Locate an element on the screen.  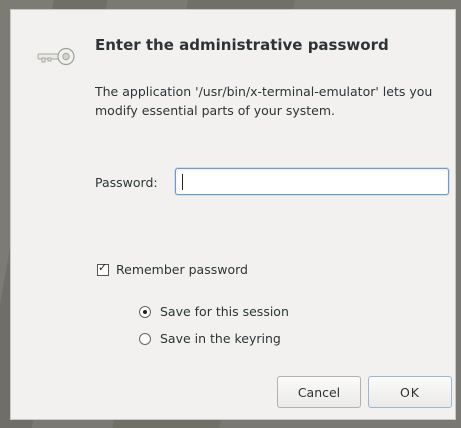
remember-password-checkbox: Remember password is located at coordinates (172, 269).